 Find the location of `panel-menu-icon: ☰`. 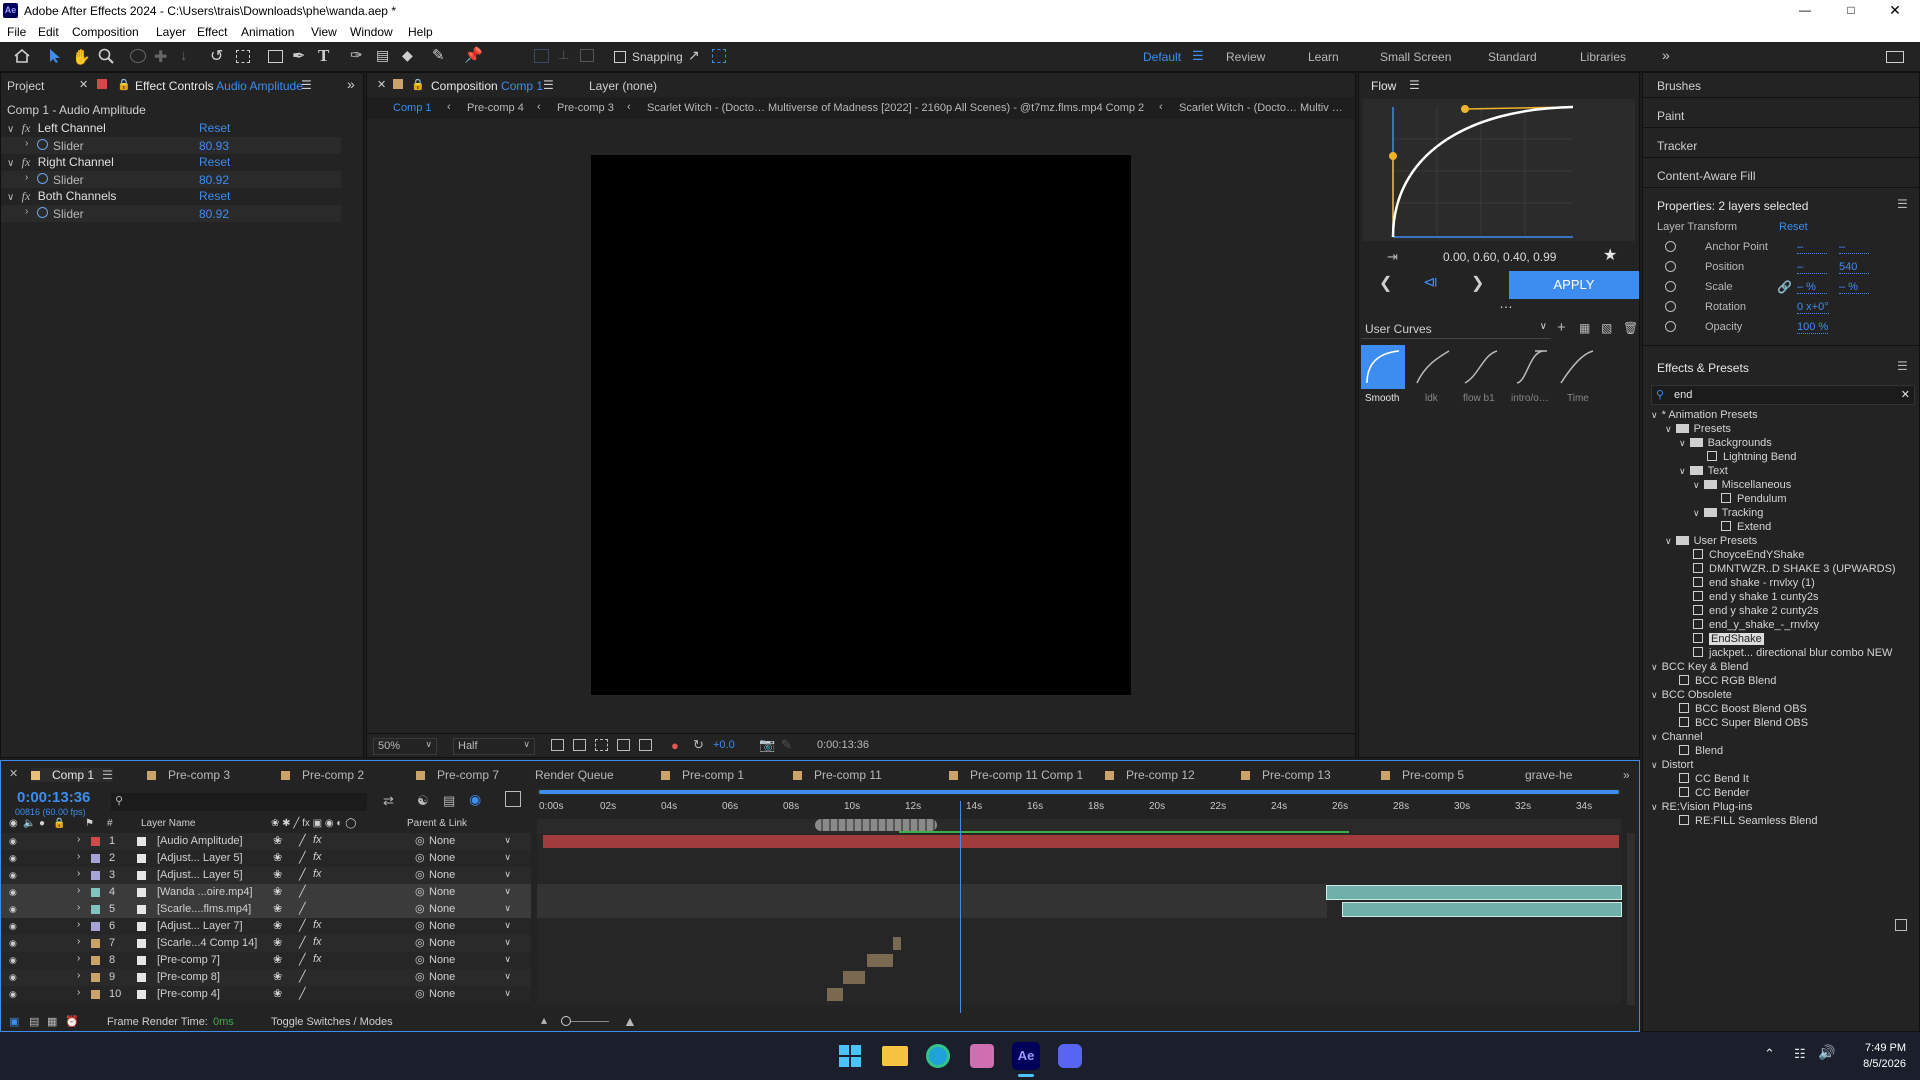

panel-menu-icon: ☰ is located at coordinates (306, 85).